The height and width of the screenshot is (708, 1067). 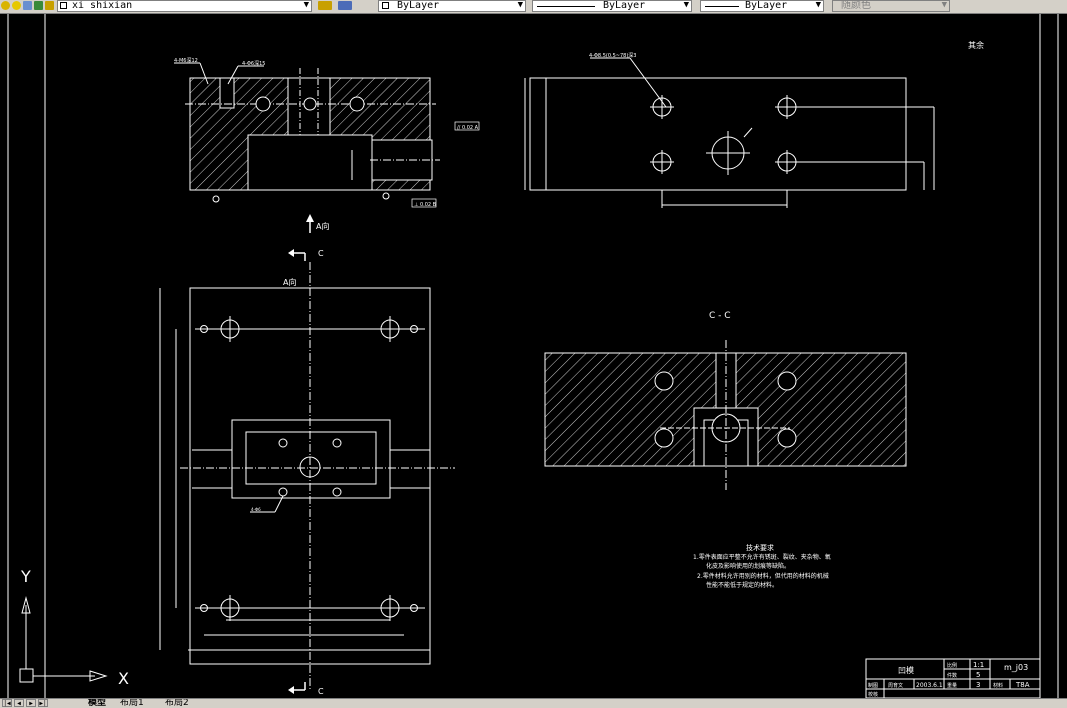 What do you see at coordinates (856, 5) in the screenshot?
I see `plotstyle-control-value: 随颜色` at bounding box center [856, 5].